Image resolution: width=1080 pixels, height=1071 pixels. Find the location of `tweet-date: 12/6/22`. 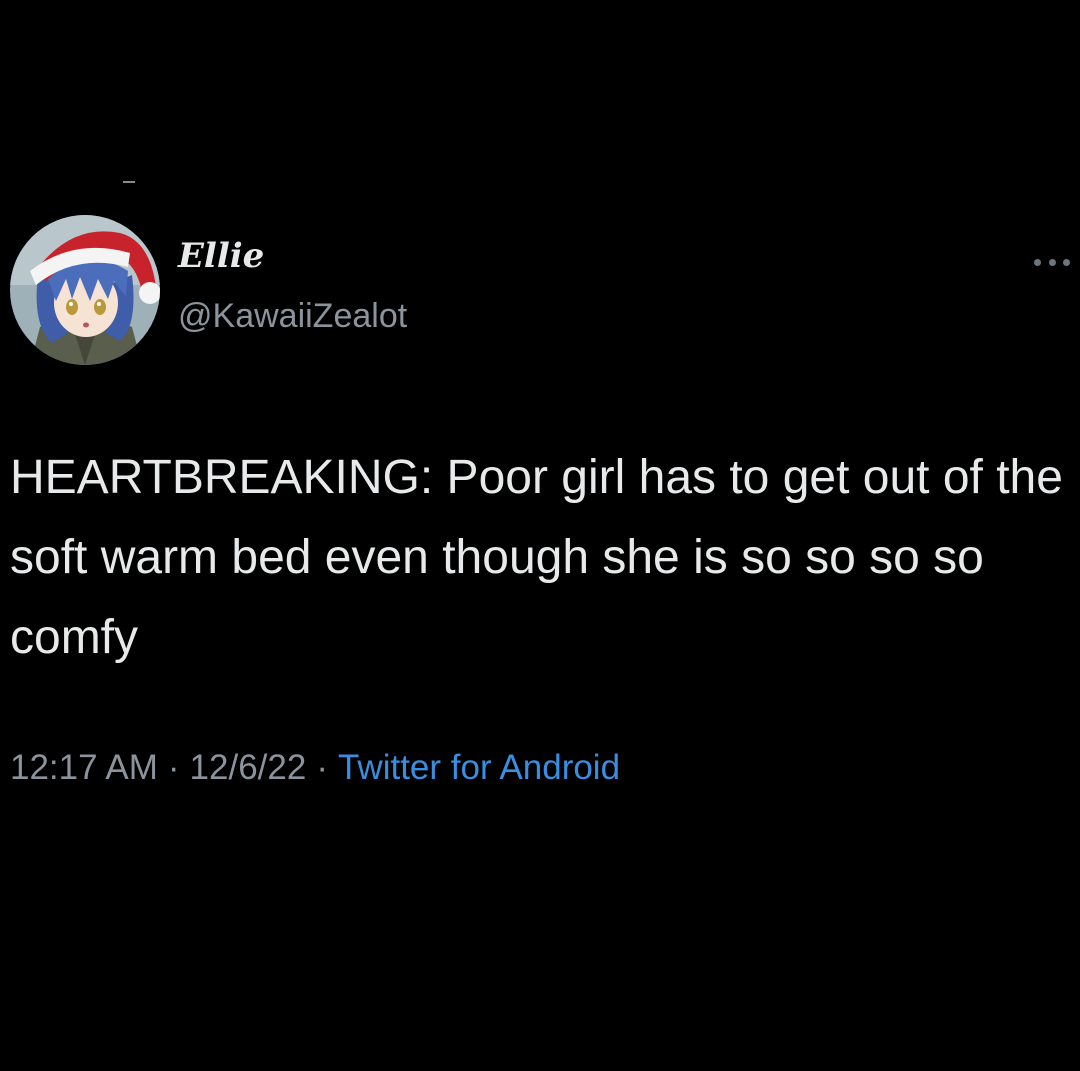

tweet-date: 12/6/22 is located at coordinates (248, 767).